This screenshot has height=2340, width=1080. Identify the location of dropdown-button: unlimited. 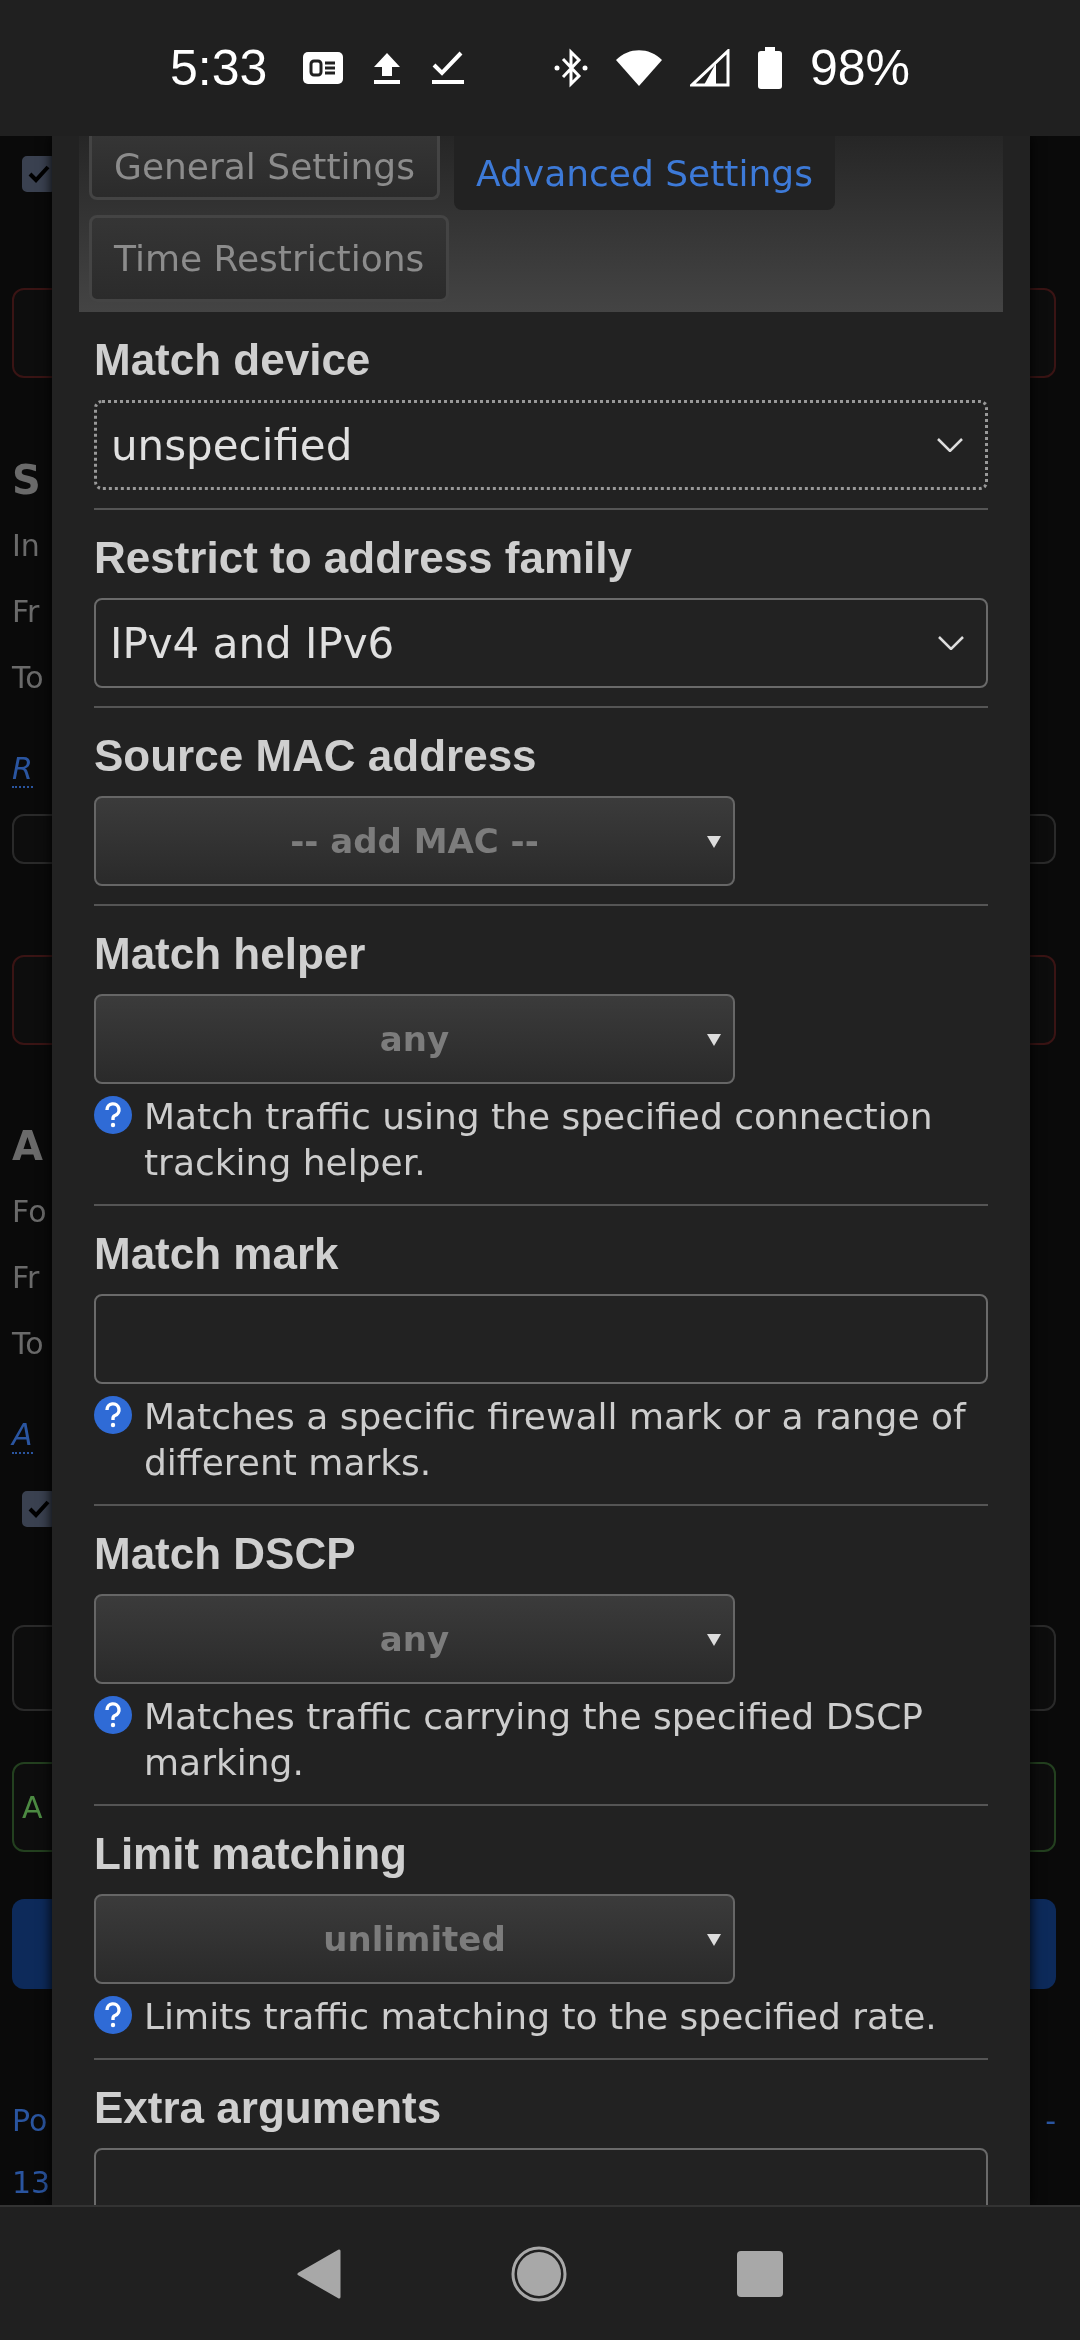
(414, 1939).